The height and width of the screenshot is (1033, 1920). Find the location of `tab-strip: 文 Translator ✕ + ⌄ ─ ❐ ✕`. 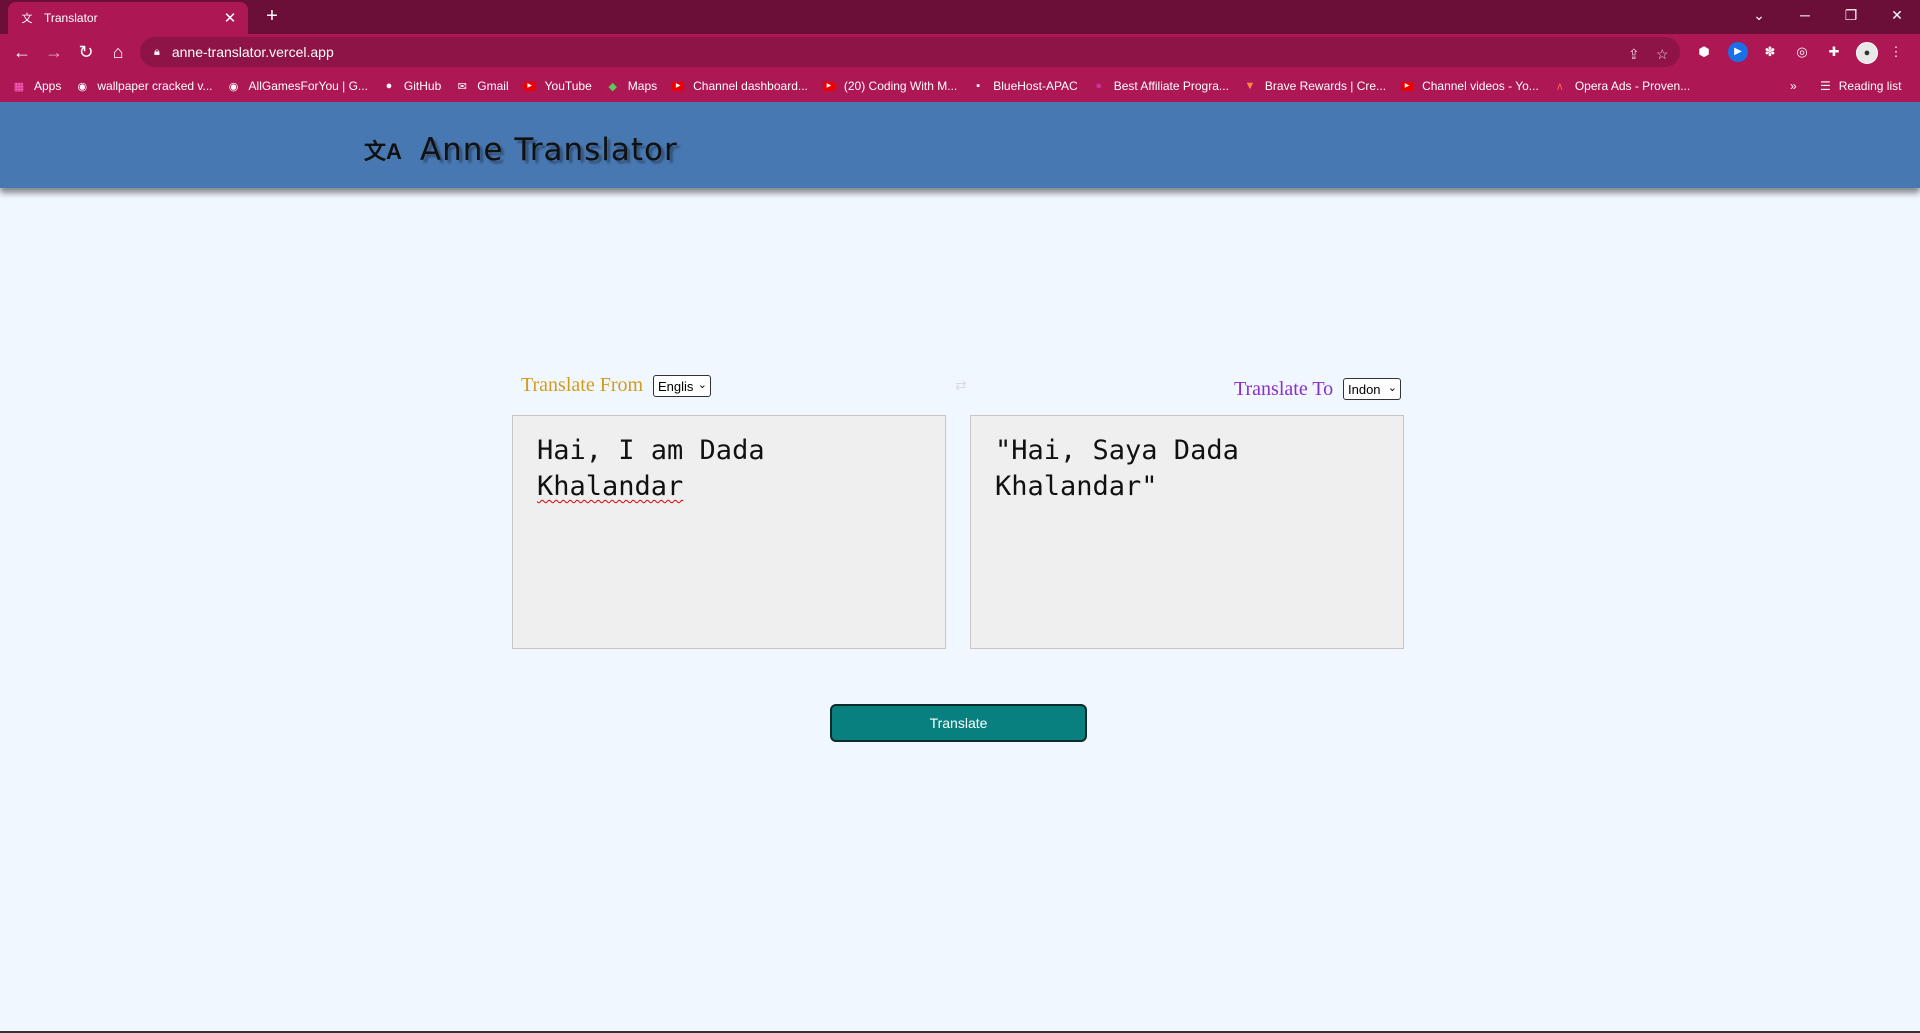

tab-strip: 文 Translator ✕ + ⌄ ─ ❐ ✕ is located at coordinates (960, 17).